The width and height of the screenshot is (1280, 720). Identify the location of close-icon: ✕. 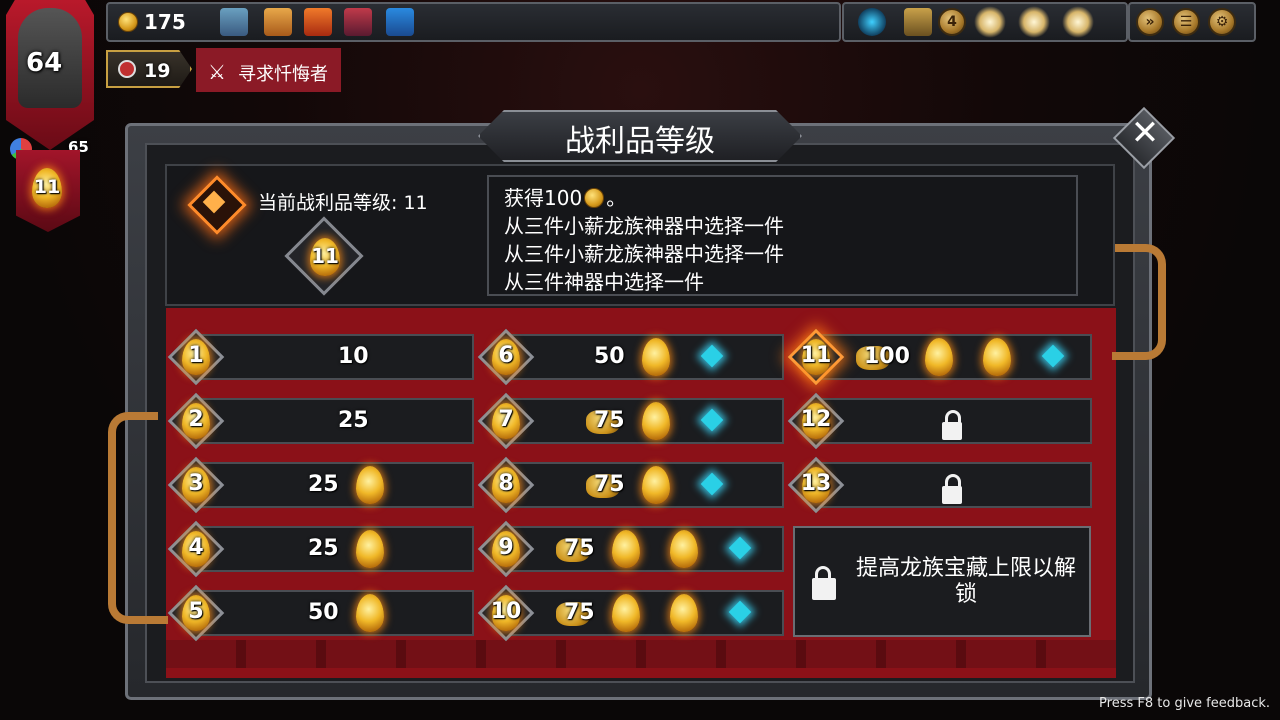
(1145, 133).